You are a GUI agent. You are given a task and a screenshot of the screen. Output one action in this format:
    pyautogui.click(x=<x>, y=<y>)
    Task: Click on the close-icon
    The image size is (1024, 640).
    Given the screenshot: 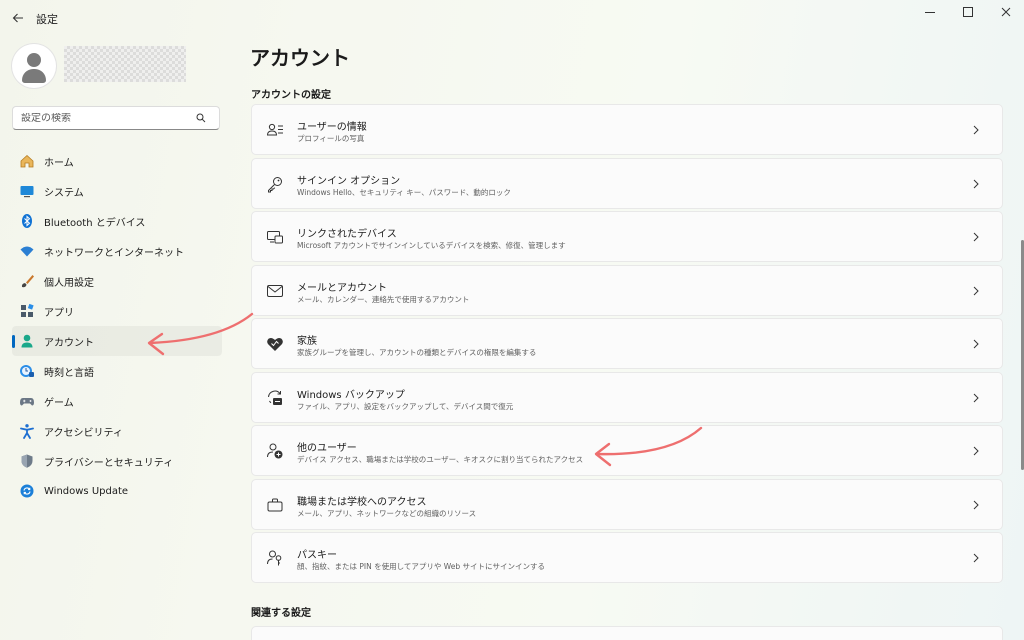 What is the action you would take?
    pyautogui.click(x=1006, y=12)
    